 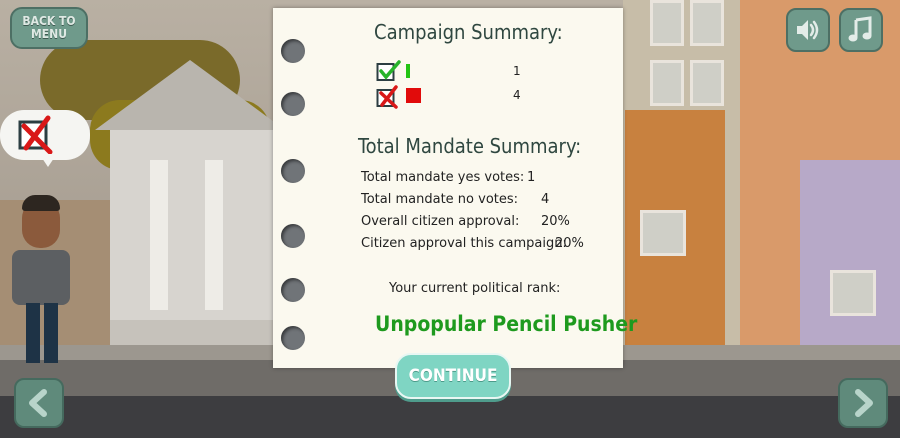 I want to click on town-hall, so click(x=192, y=230).